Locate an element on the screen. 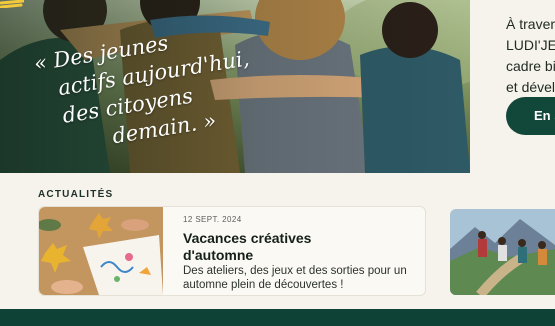 The height and width of the screenshot is (326, 555). news-card-next is located at coordinates (502, 252).